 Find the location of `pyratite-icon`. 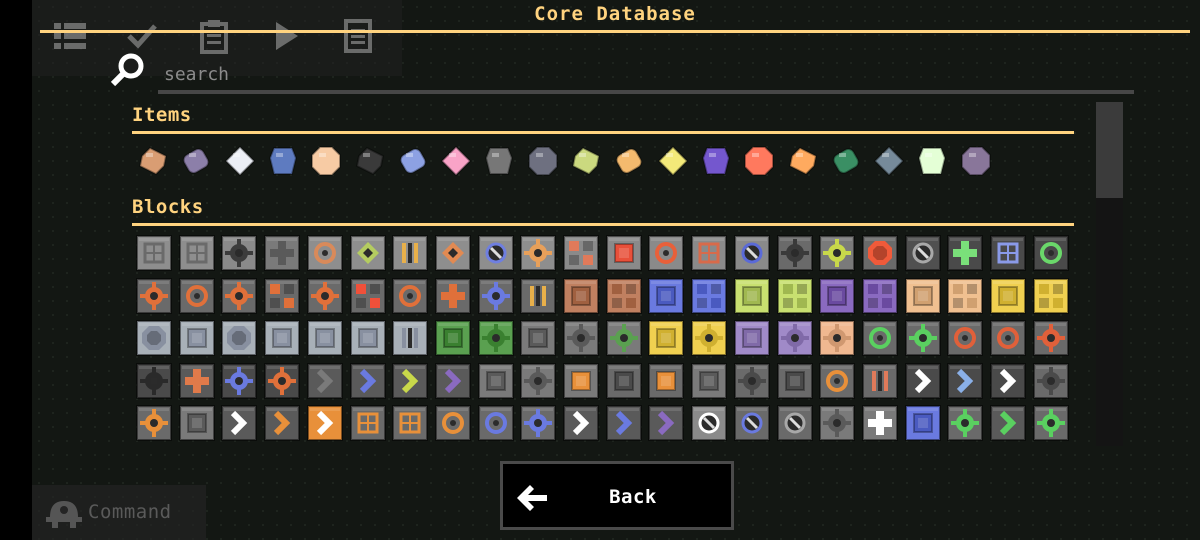

pyratite-icon is located at coordinates (803, 161).